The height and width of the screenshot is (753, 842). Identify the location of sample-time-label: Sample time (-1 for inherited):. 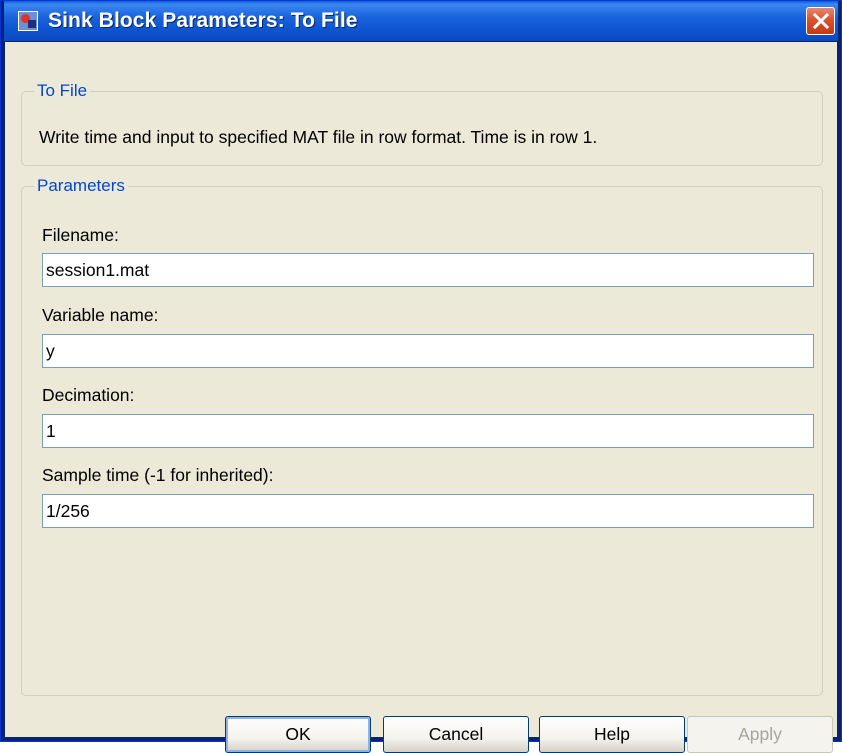
(158, 475).